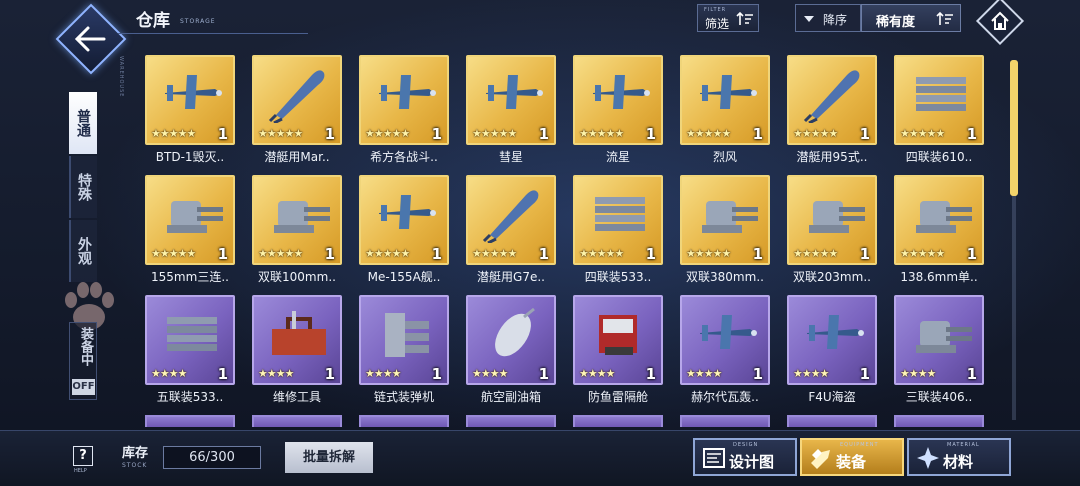 Image resolution: width=1080 pixels, height=486 pixels. I want to click on help-caption: HELP, so click(80, 471).